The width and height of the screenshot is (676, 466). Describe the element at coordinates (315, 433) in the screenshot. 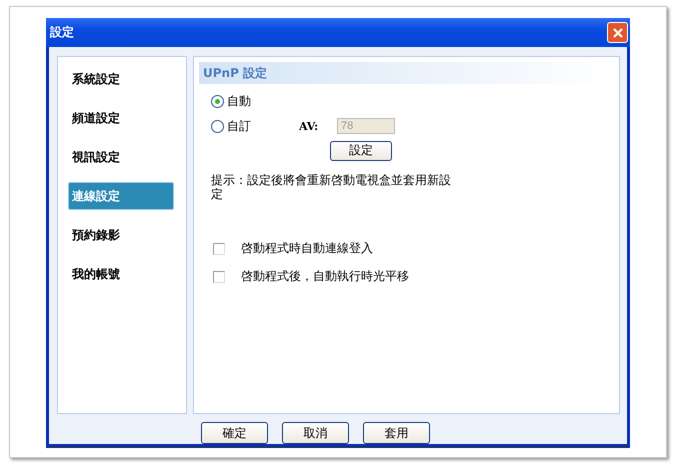

I see `dialog-button: 取消` at that location.